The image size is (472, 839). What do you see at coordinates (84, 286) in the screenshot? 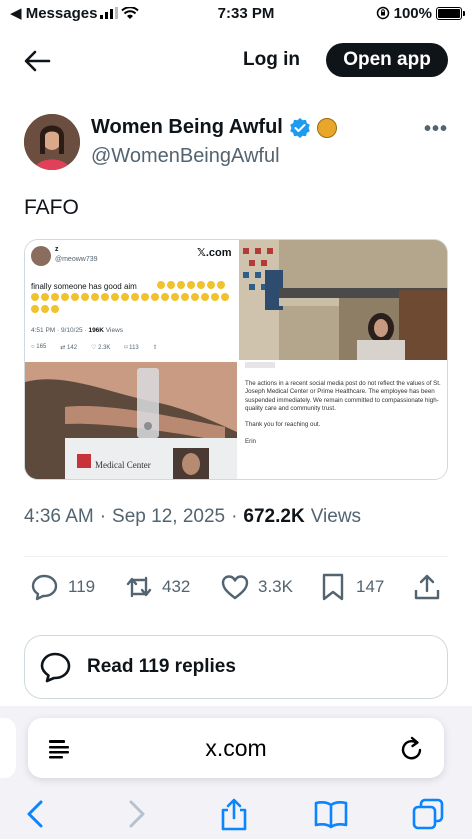
I see `embedded-text: finally someone has good aim` at bounding box center [84, 286].